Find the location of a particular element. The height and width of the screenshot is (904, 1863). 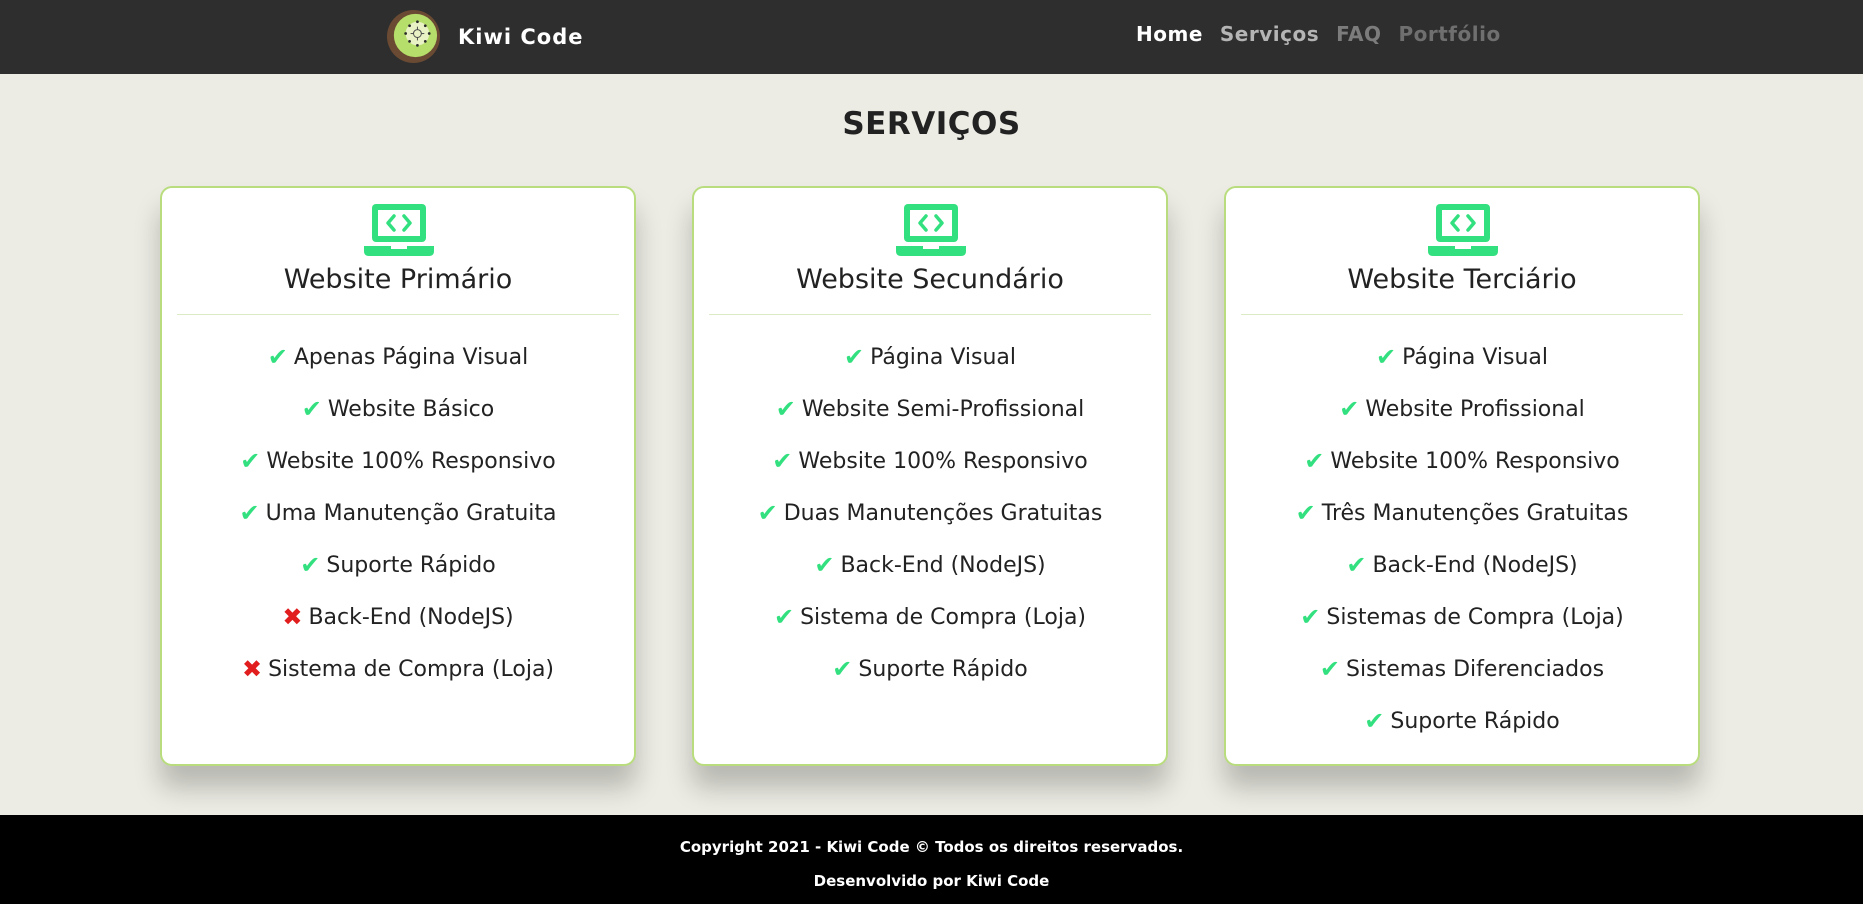

feature-item: ✔ Sistema de Compra (Loja) is located at coordinates (930, 617).